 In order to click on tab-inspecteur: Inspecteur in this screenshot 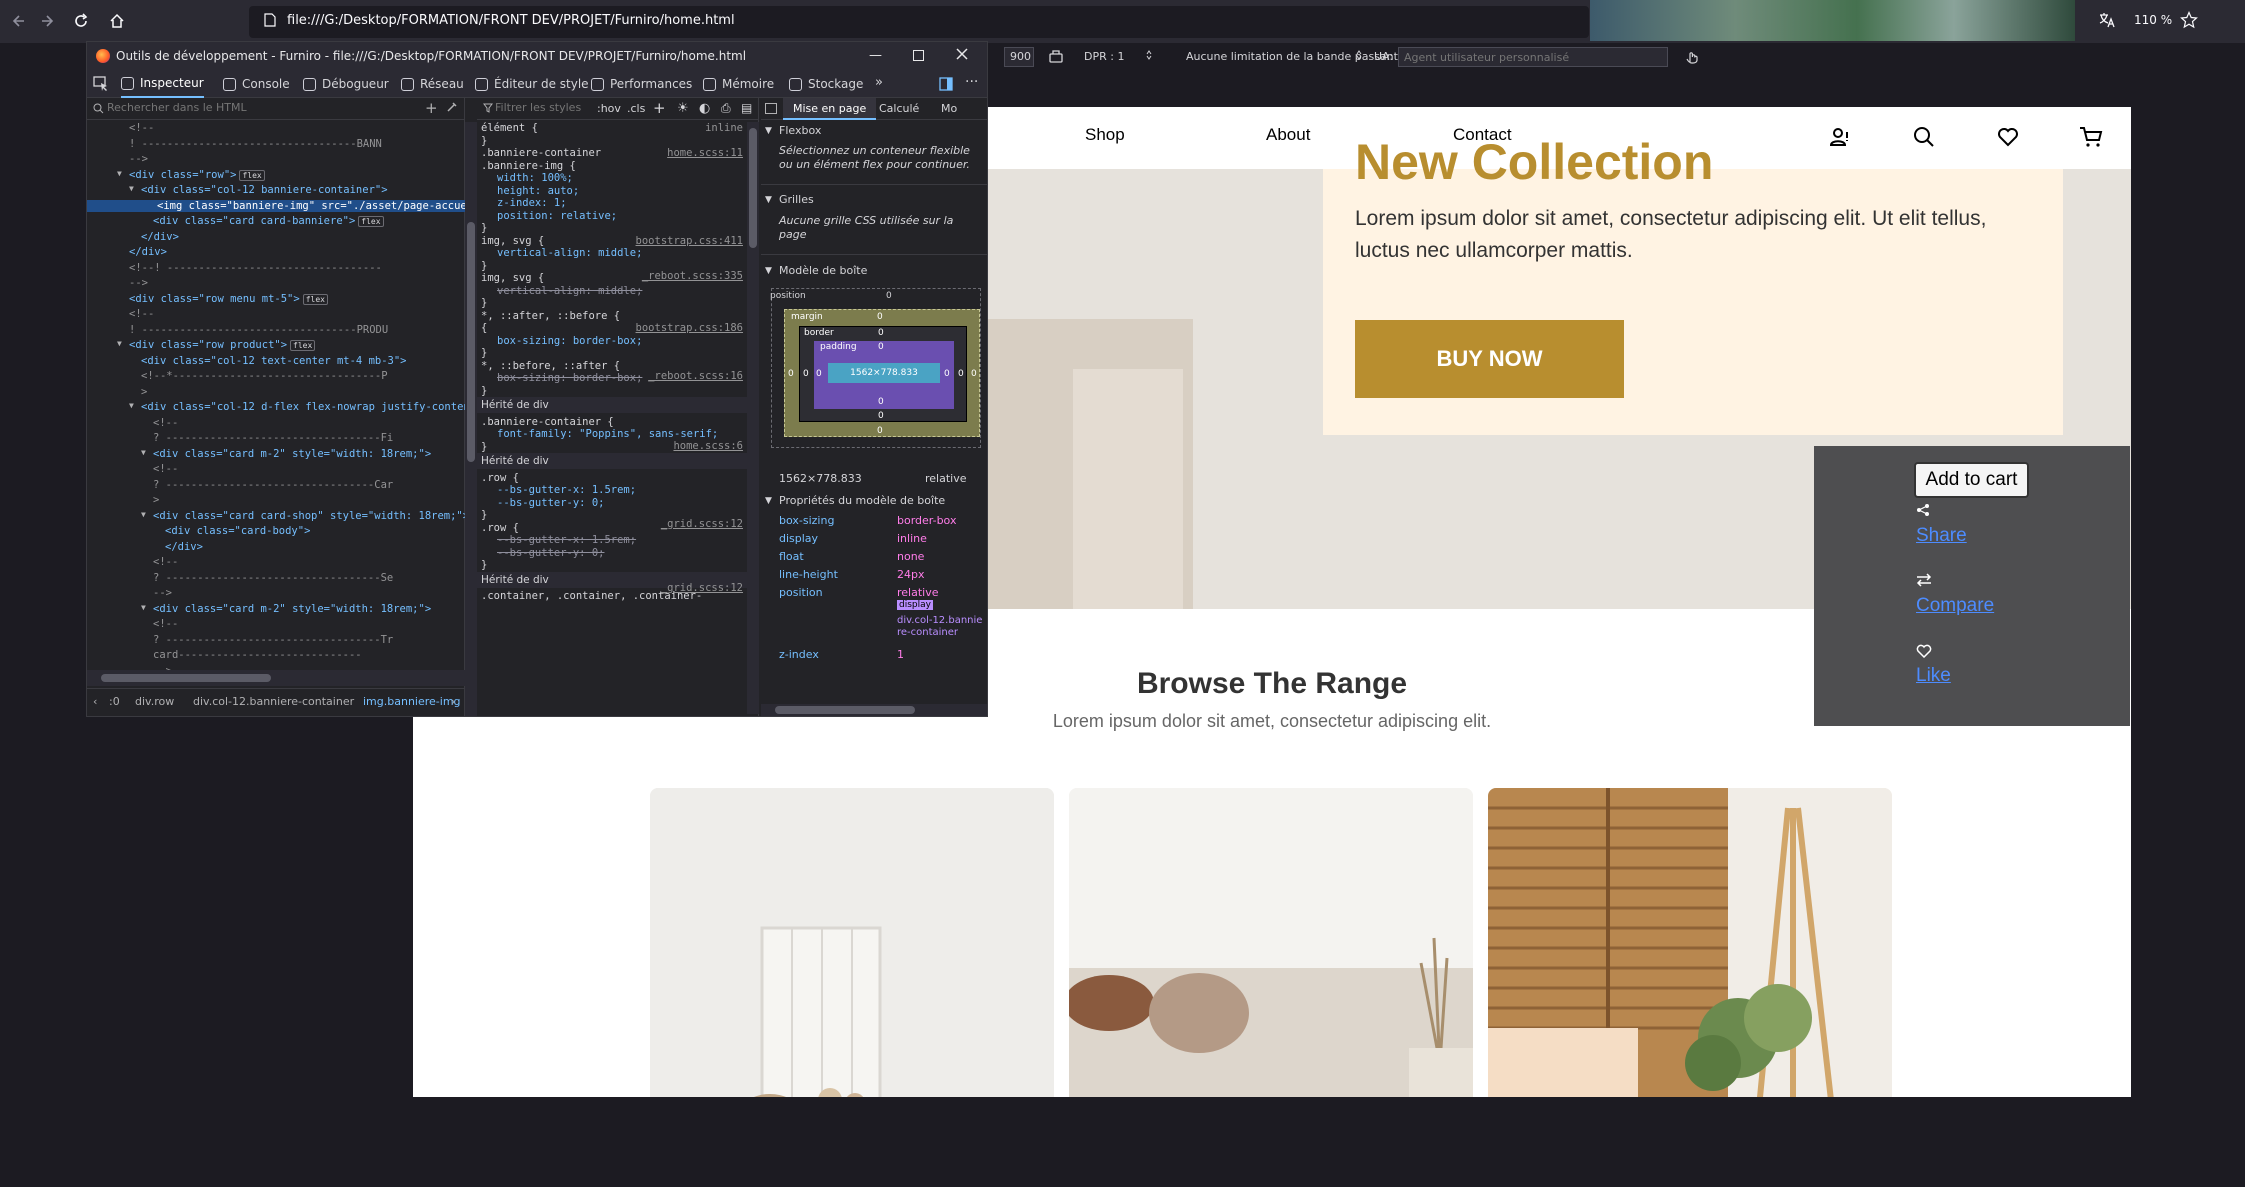, I will do `click(162, 84)`.